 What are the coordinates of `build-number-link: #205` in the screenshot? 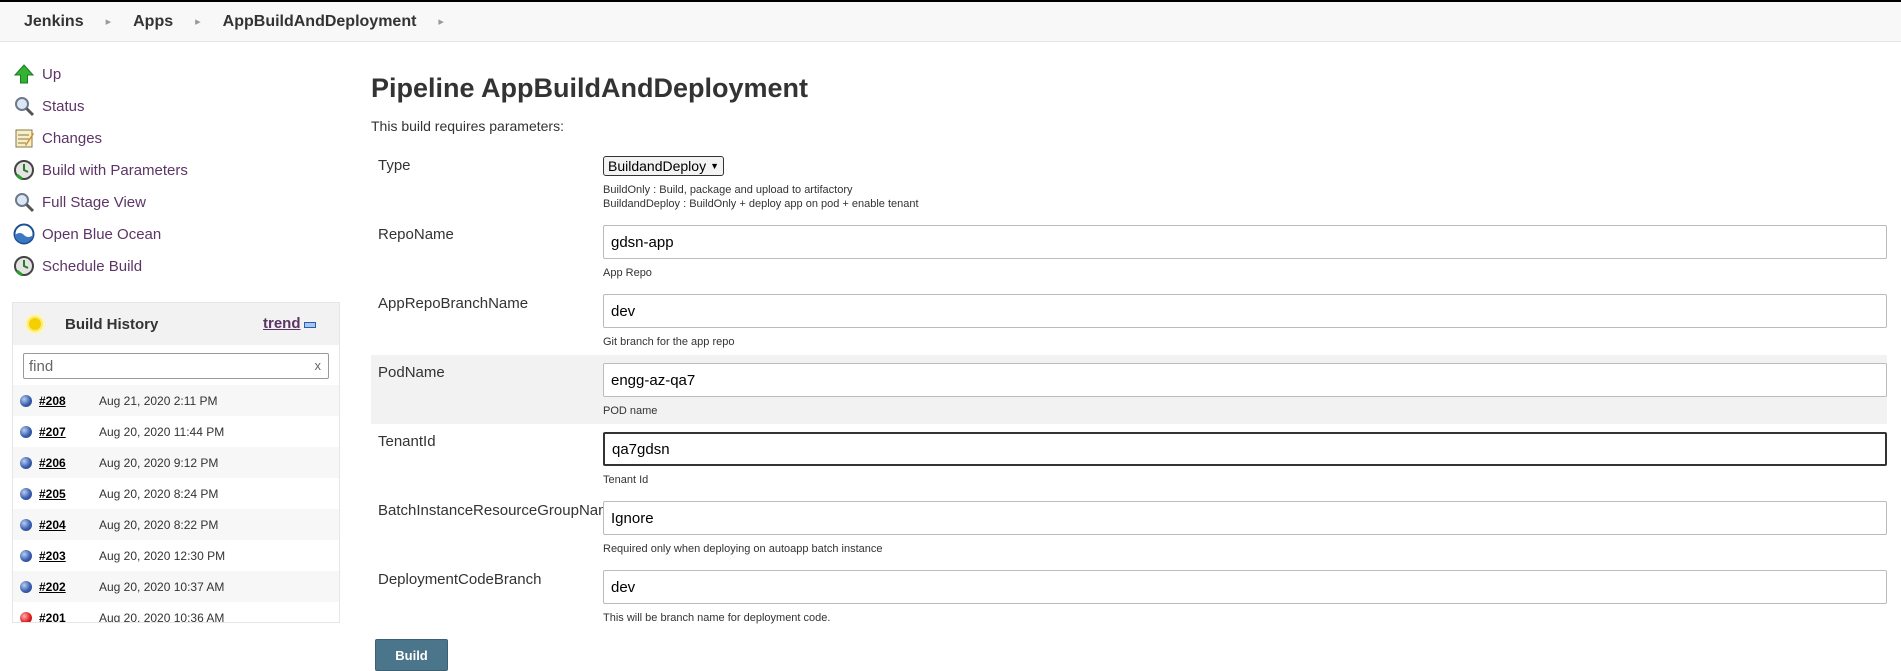 It's located at (69, 494).